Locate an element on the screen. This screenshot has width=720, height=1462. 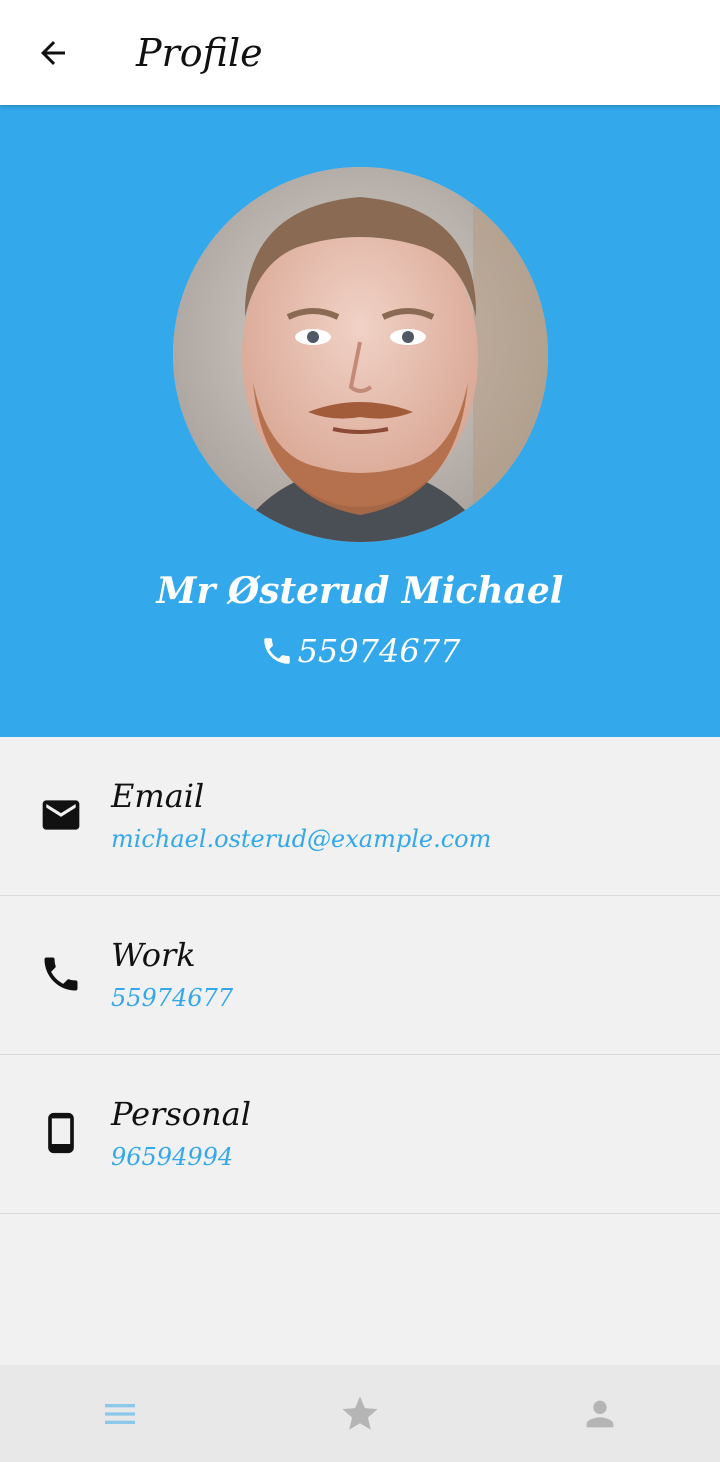
mail-icon is located at coordinates (61, 815).